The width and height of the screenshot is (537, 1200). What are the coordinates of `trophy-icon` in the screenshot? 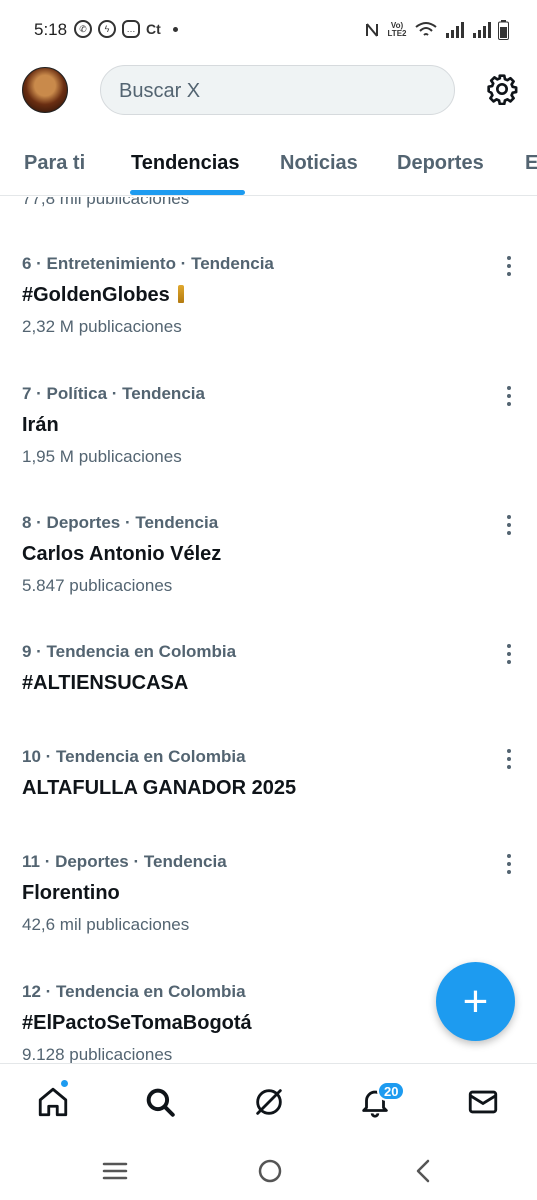 It's located at (180, 294).